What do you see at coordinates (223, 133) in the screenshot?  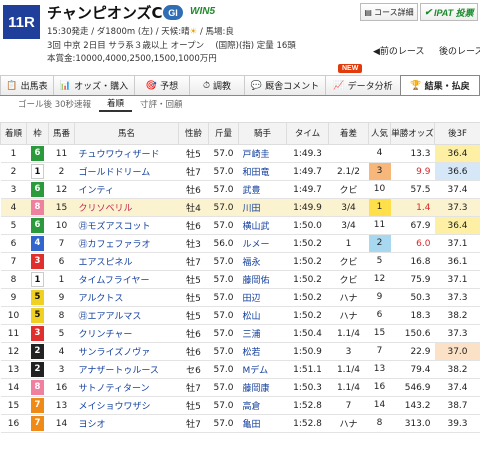 I see `col-kin: 斤量` at bounding box center [223, 133].